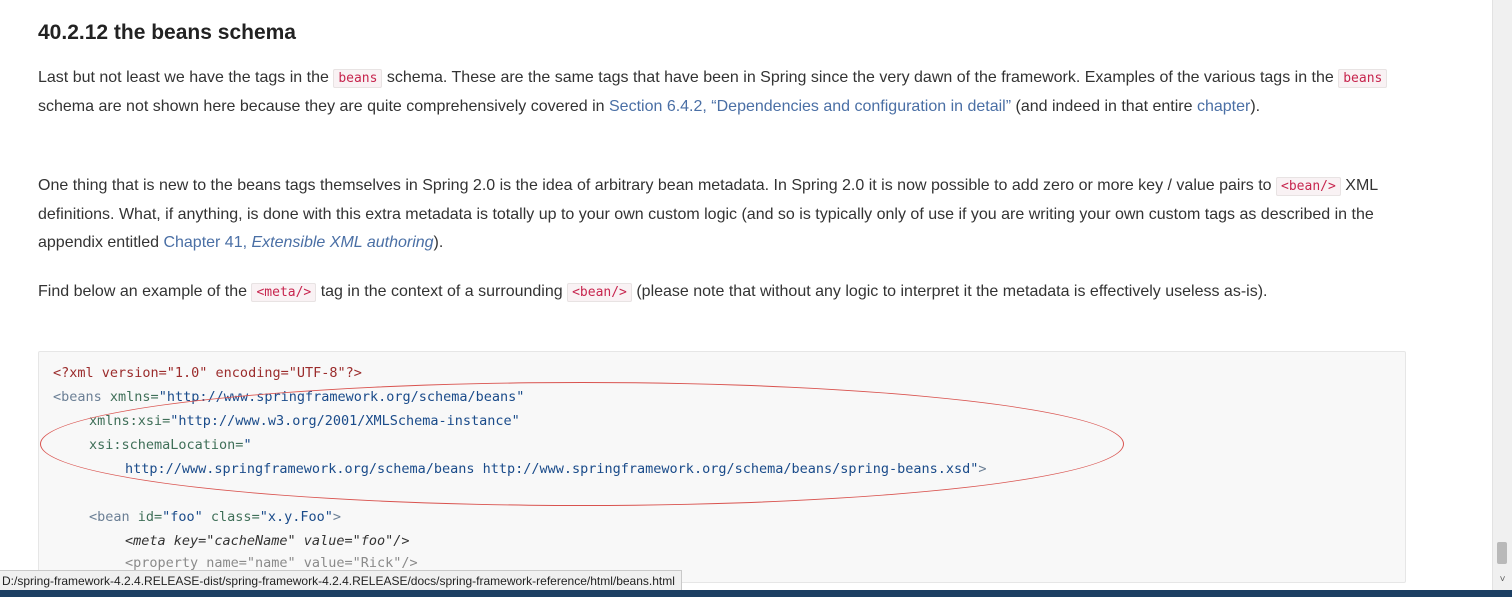  I want to click on code-line-schema-location: xsi:schemaLocation=", so click(170, 445).